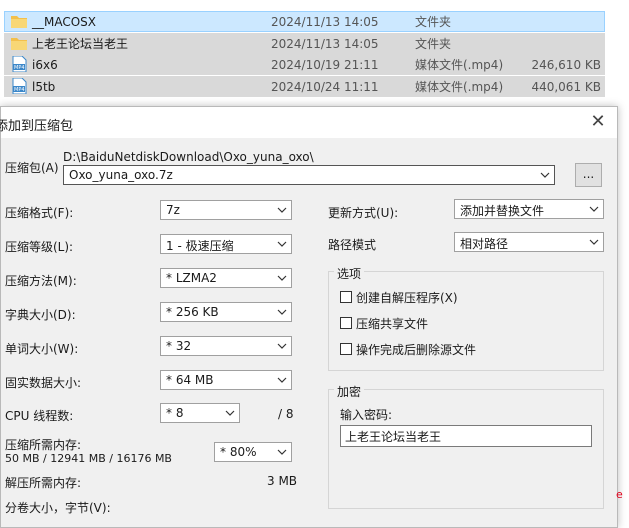 This screenshot has width=629, height=528. What do you see at coordinates (88, 458) in the screenshot?
I see `mem-value: 50 MB / 12941 MB / 16176 MB` at bounding box center [88, 458].